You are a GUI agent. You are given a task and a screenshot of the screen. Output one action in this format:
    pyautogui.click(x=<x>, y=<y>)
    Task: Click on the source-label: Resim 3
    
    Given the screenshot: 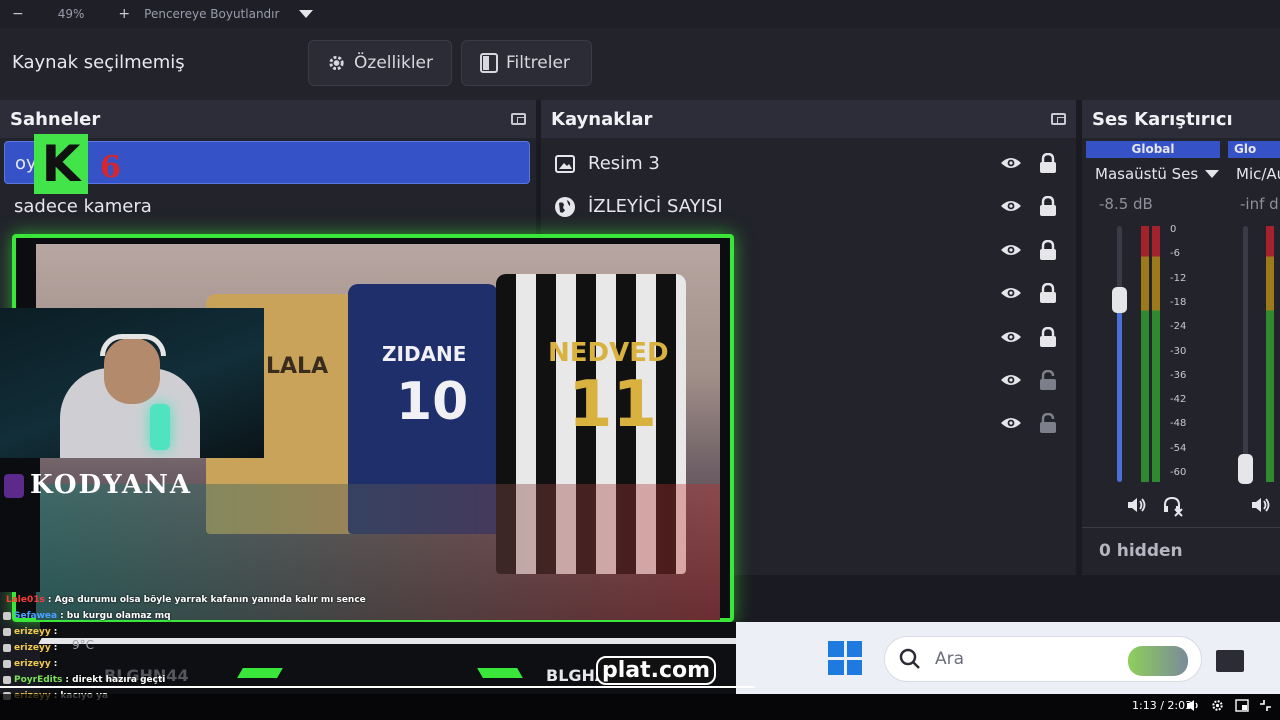 What is the action you would take?
    pyautogui.click(x=624, y=163)
    